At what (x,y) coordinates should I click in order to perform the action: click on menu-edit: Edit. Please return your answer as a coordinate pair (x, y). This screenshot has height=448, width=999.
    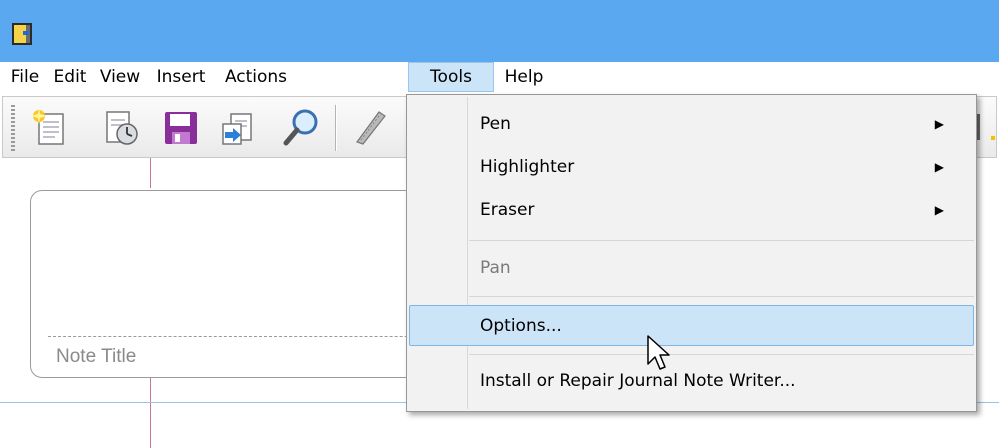
    Looking at the image, I should click on (70, 77).